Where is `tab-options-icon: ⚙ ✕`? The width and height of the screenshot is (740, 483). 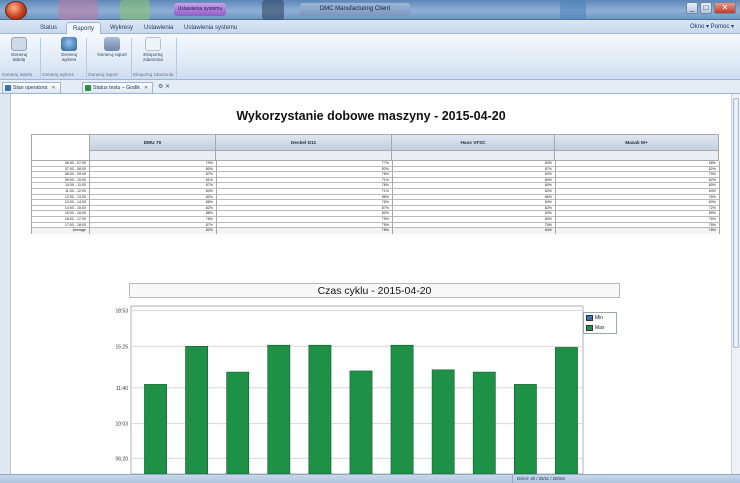 tab-options-icon: ⚙ ✕ is located at coordinates (170, 87).